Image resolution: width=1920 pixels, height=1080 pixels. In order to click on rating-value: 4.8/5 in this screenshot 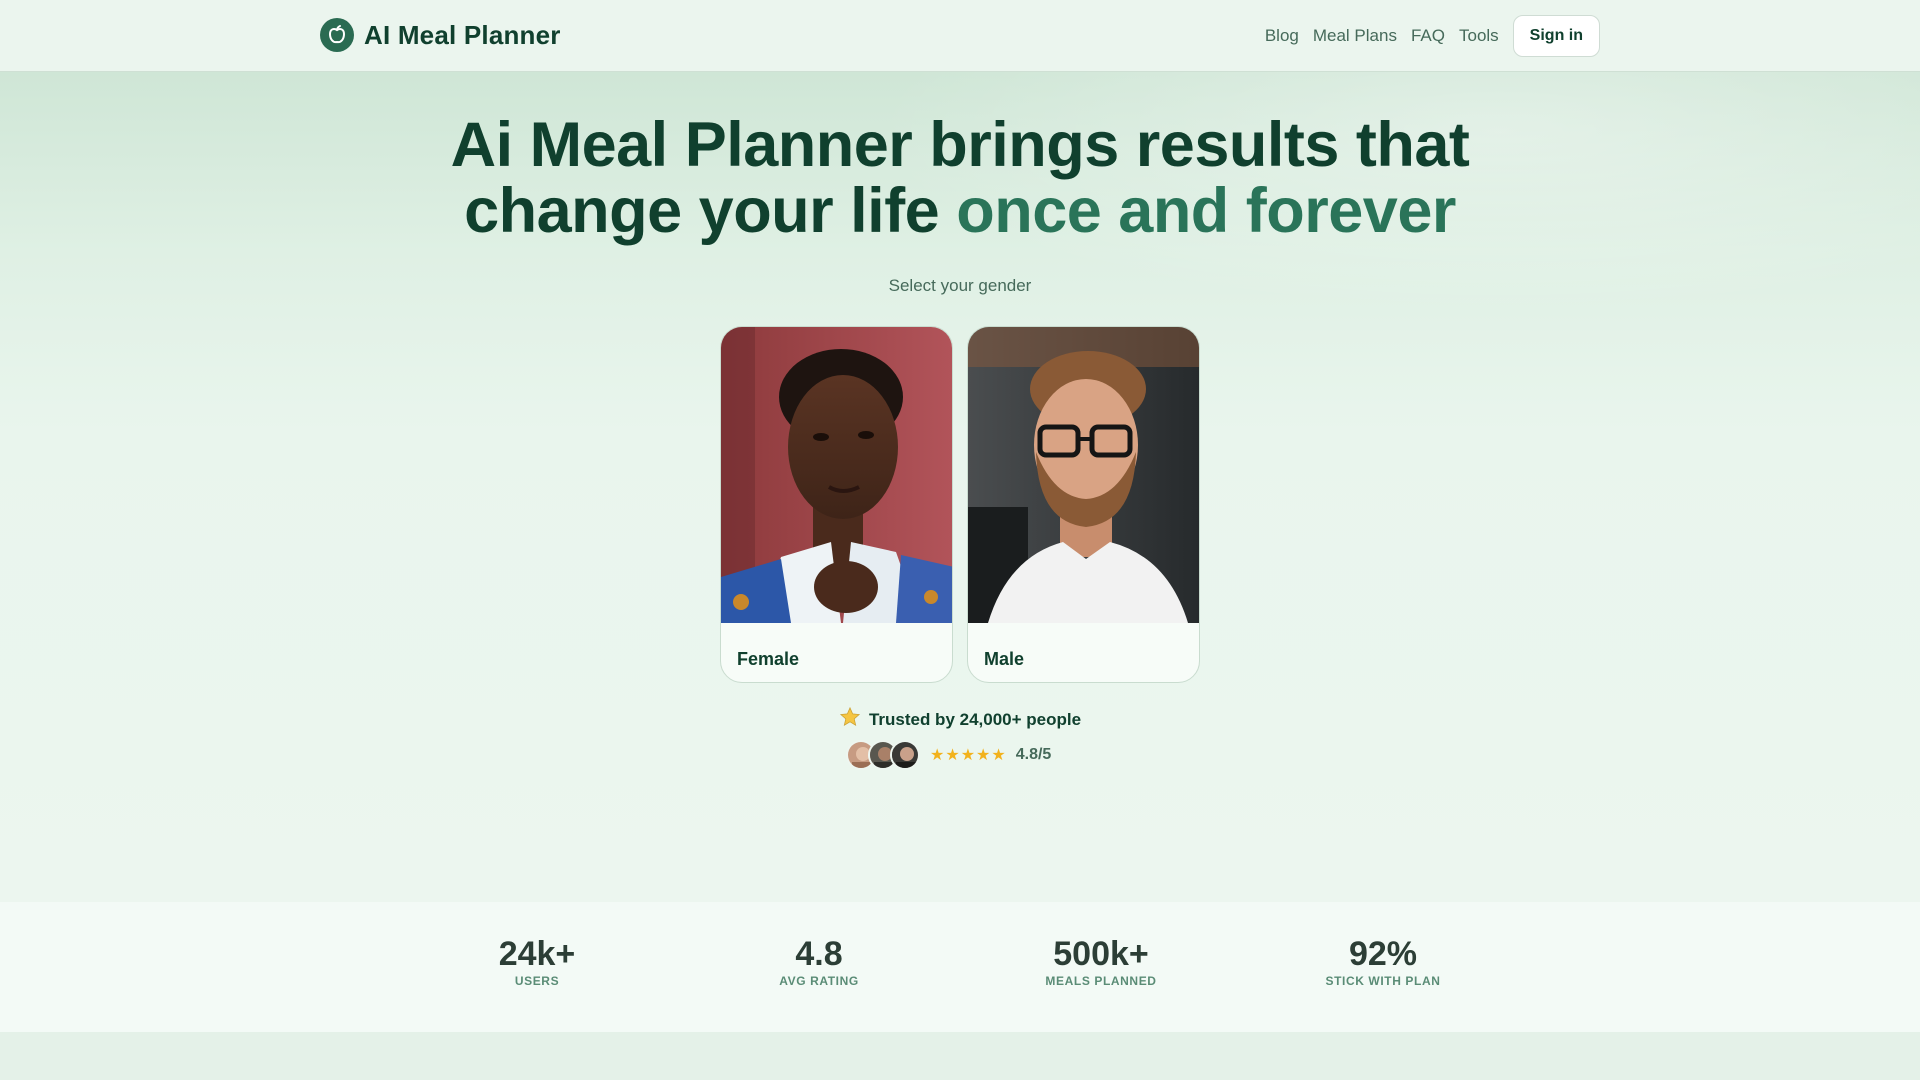, I will do `click(1033, 754)`.